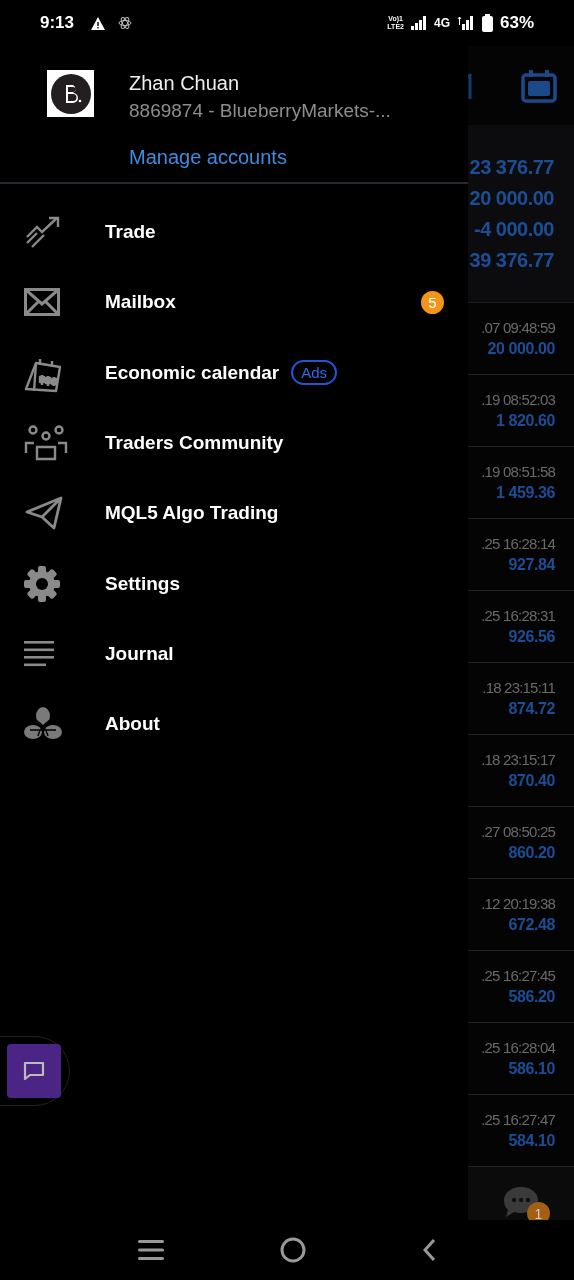 The height and width of the screenshot is (1280, 574). What do you see at coordinates (429, 1250) in the screenshot?
I see `back-icon` at bounding box center [429, 1250].